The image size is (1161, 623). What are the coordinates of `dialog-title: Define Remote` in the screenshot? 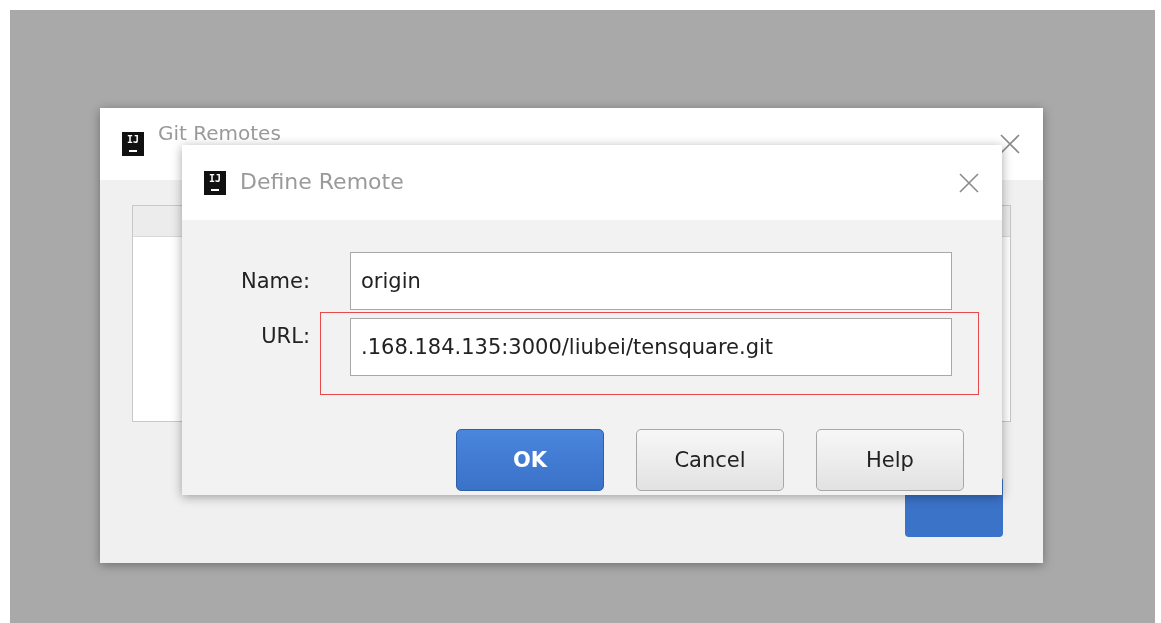 It's located at (322, 182).